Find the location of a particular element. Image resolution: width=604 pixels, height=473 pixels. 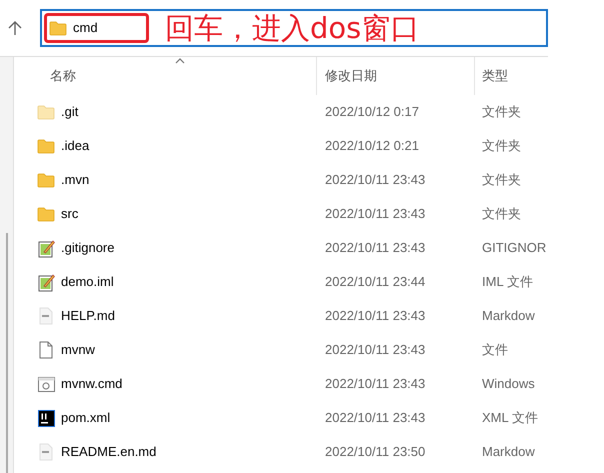

modified-date: 2022/10/12 0:17 is located at coordinates (372, 112).